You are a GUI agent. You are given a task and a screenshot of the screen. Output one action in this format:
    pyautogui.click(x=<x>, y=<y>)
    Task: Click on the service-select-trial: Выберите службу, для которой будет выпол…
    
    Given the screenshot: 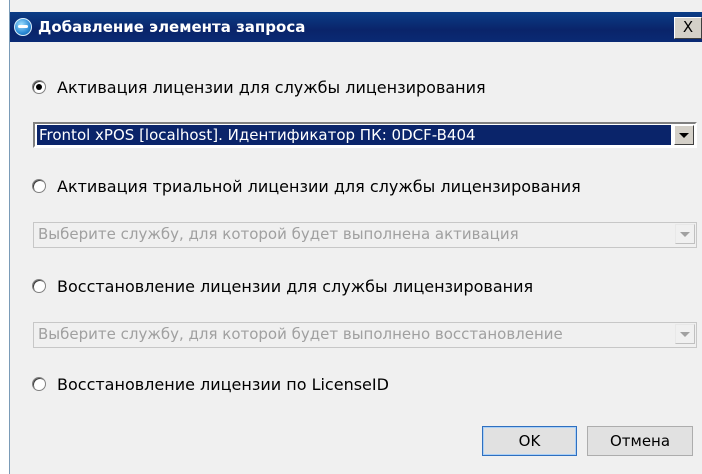 What is the action you would take?
    pyautogui.click(x=365, y=235)
    